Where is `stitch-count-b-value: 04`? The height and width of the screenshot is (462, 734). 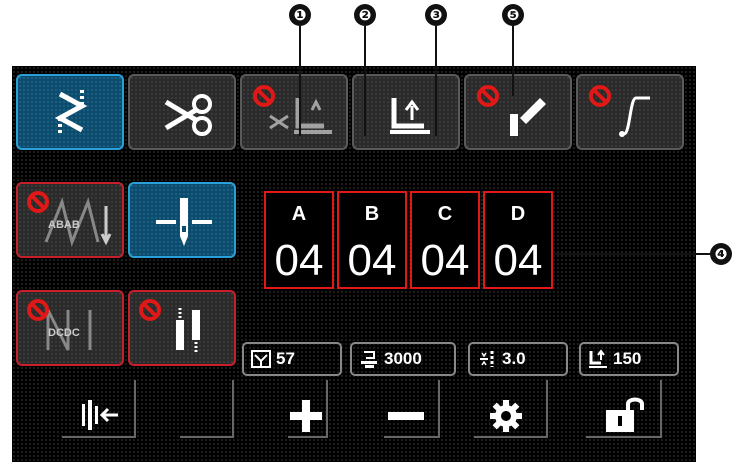 stitch-count-b-value: 04 is located at coordinates (372, 260).